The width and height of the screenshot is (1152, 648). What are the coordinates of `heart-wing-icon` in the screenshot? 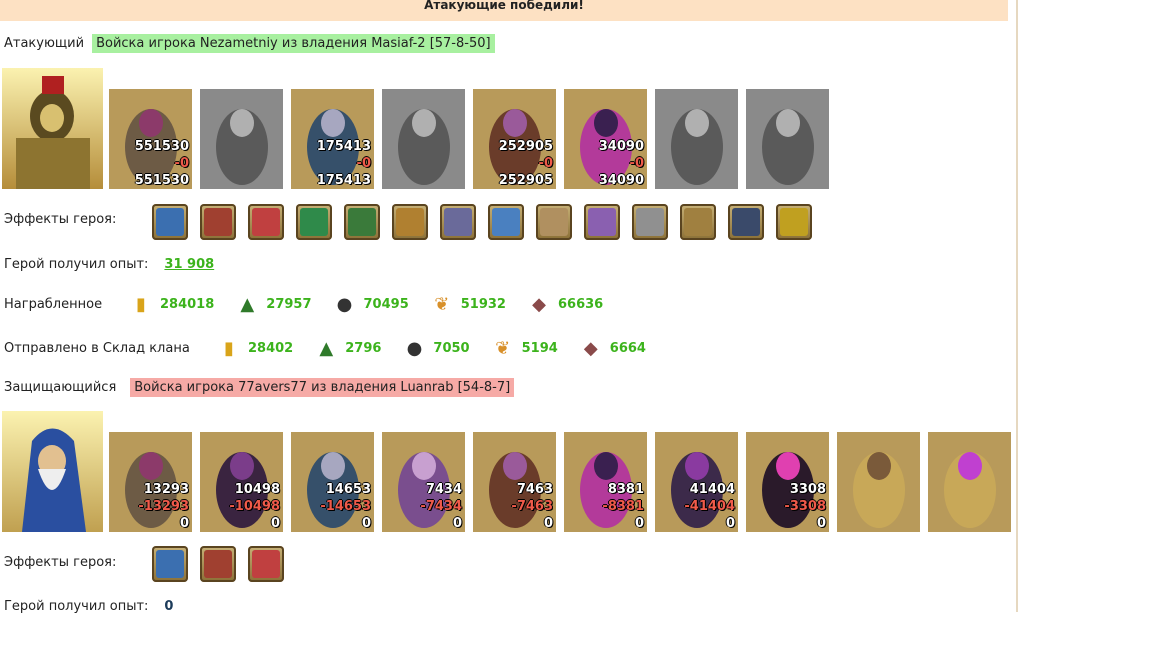 It's located at (218, 564).